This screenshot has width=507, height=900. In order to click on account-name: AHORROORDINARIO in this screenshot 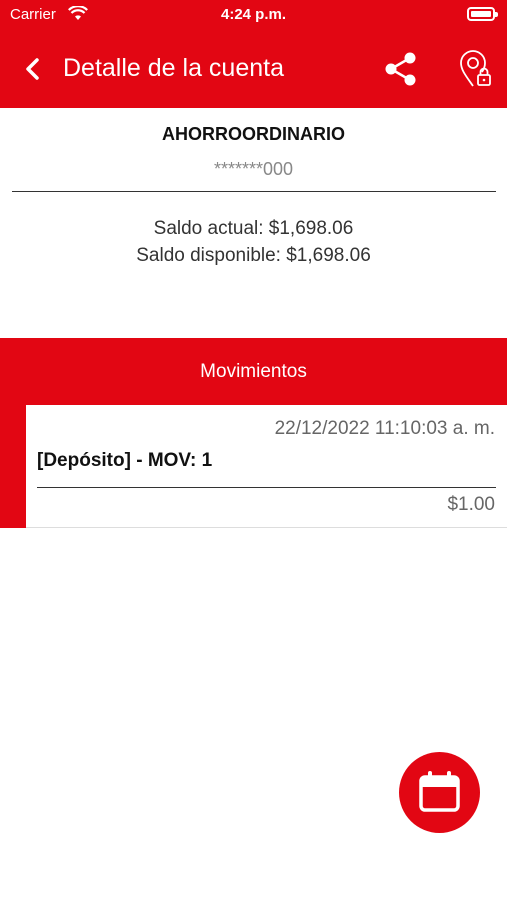, I will do `click(253, 134)`.